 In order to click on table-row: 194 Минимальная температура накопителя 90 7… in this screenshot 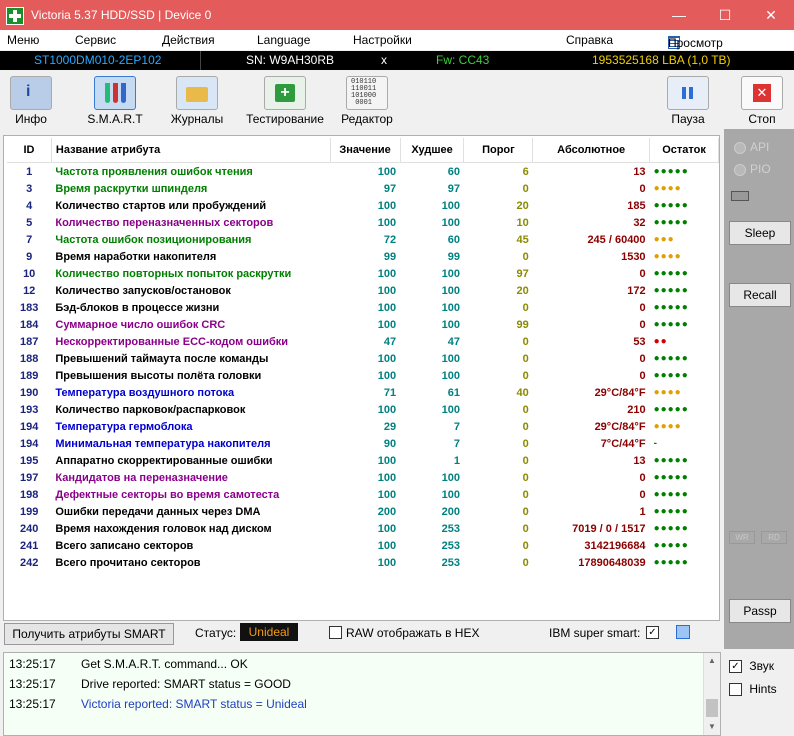, I will do `click(363, 443)`.